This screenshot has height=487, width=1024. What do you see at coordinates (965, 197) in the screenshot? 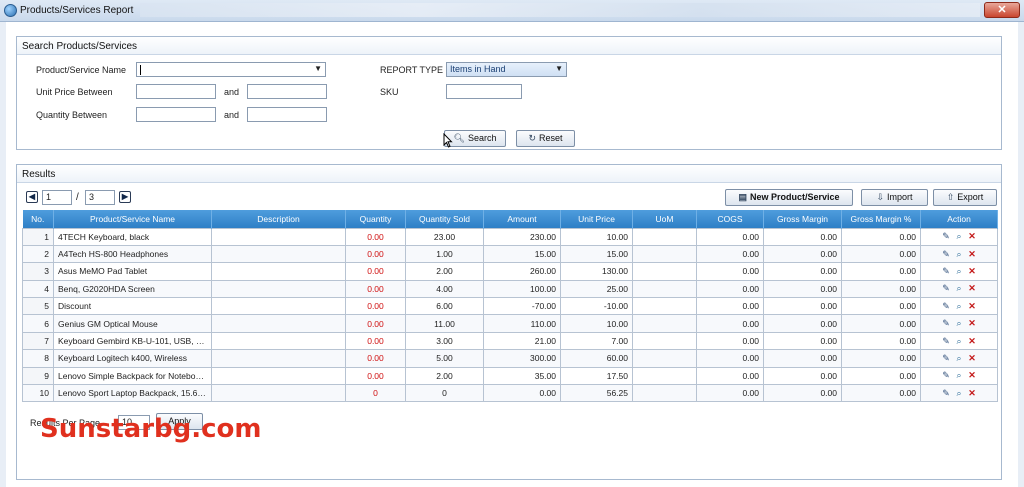
I see `export-button: ⇧ Export` at bounding box center [965, 197].